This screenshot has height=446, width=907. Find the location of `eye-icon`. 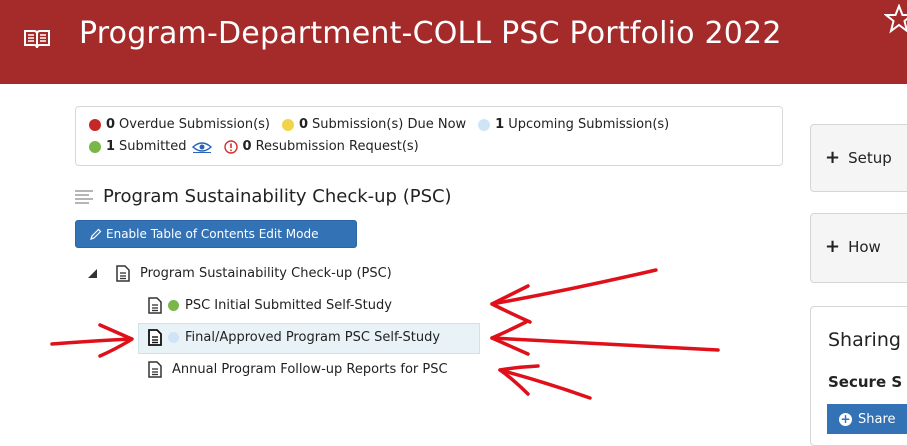

eye-icon is located at coordinates (201, 147).